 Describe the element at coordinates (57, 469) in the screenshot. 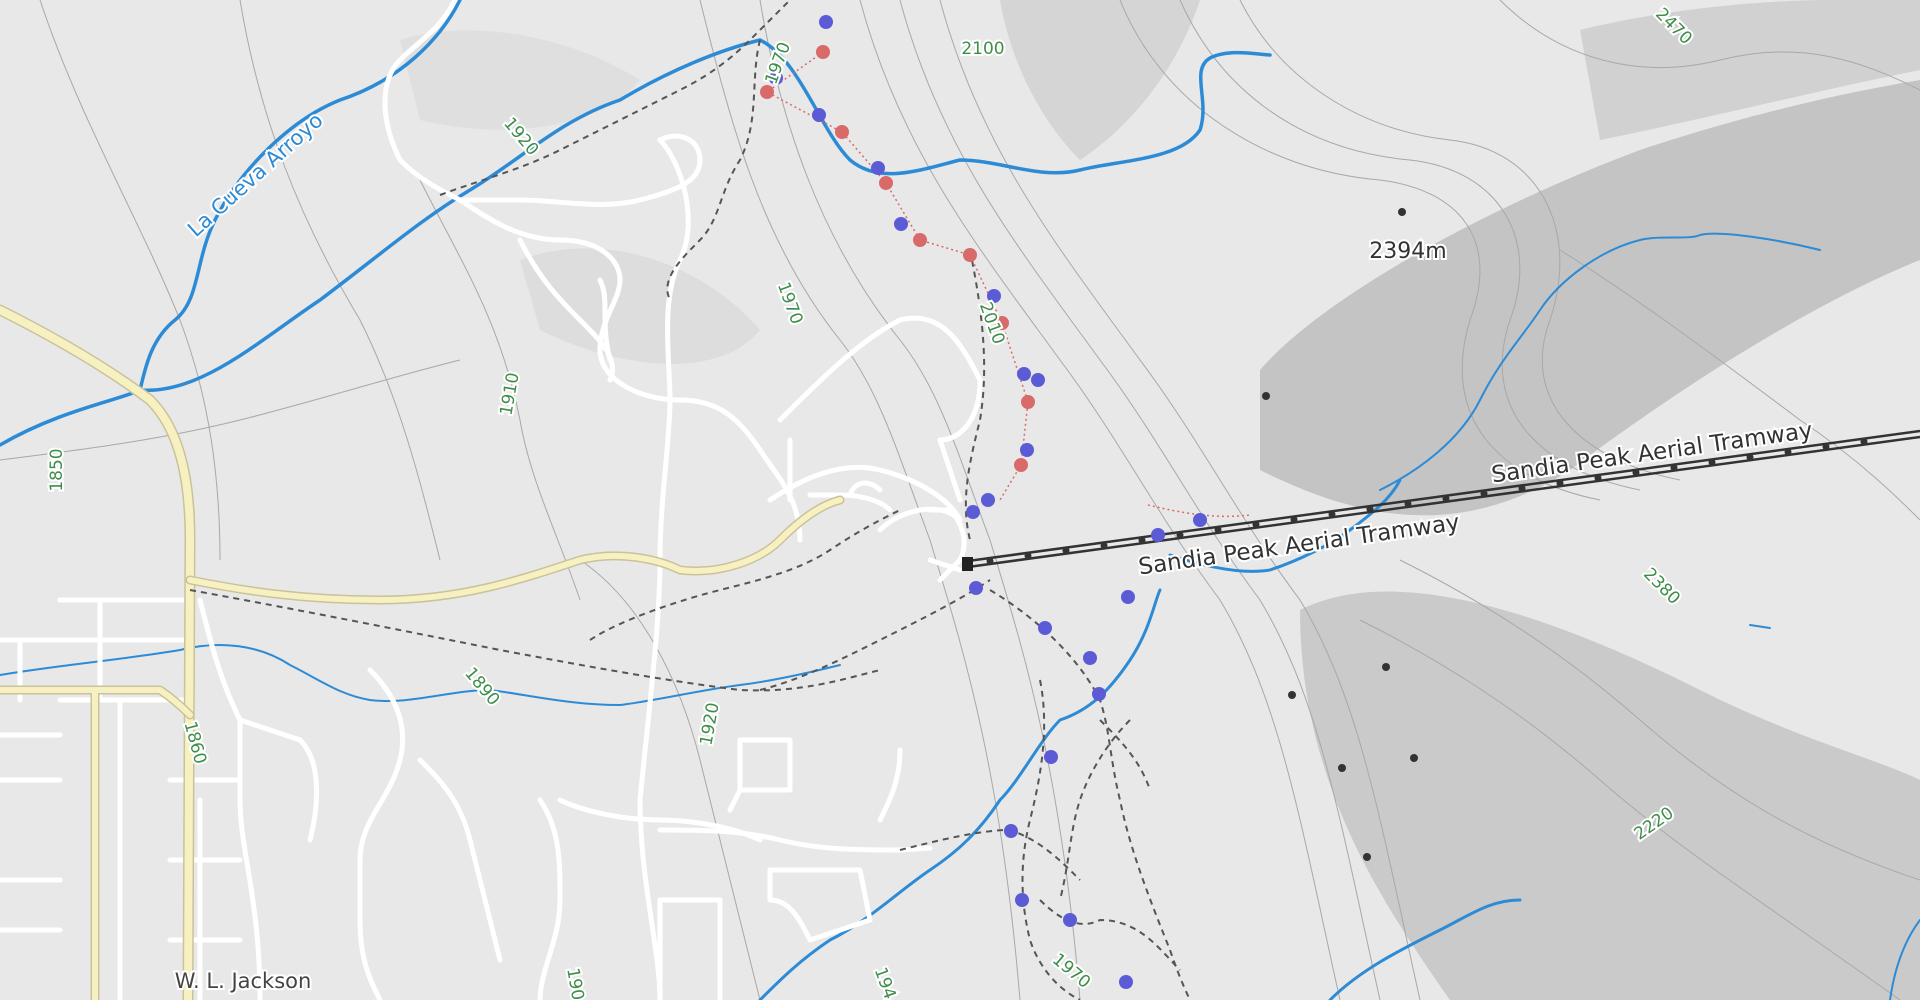

I see `contour-label: 1850` at that location.